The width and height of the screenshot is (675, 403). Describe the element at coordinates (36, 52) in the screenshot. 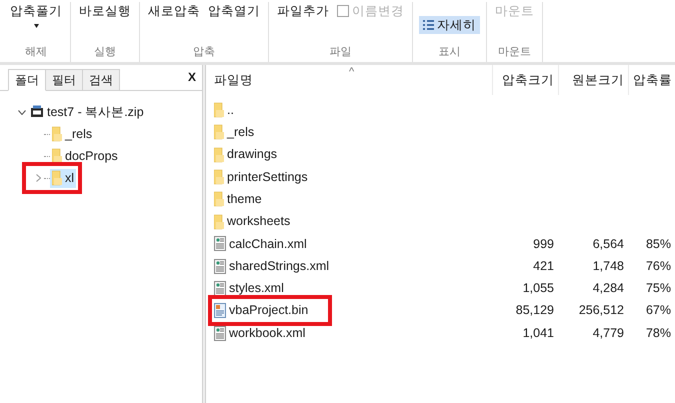

I see `group-label: 해제` at that location.